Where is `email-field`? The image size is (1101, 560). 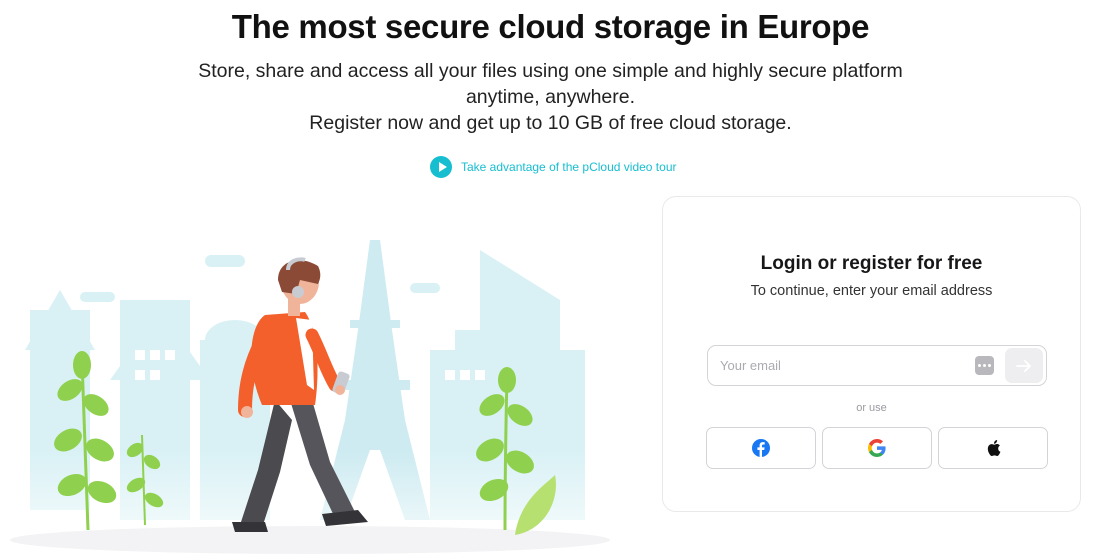 email-field is located at coordinates (877, 365).